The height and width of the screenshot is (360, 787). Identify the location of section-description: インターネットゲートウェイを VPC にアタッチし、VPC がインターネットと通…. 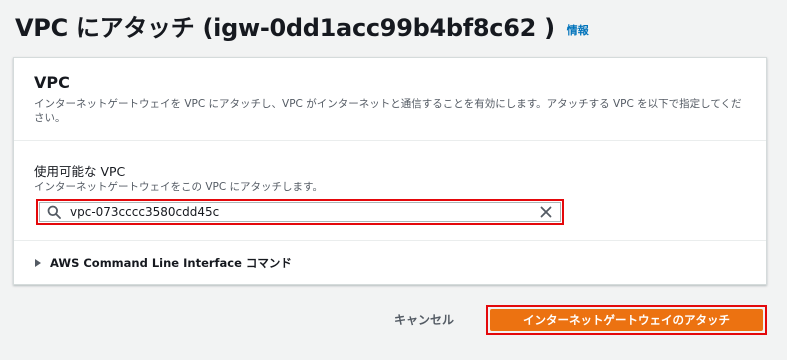
(388, 111).